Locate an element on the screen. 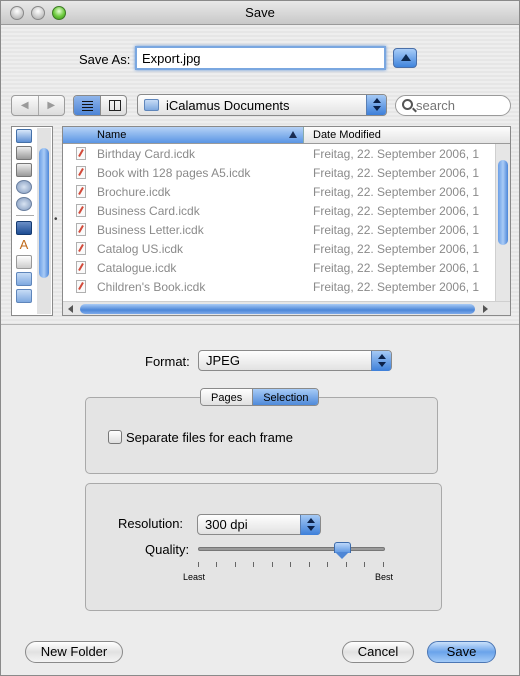 Image resolution: width=520 pixels, height=676 pixels. separate-files-label: Separate files for each frame is located at coordinates (209, 437).